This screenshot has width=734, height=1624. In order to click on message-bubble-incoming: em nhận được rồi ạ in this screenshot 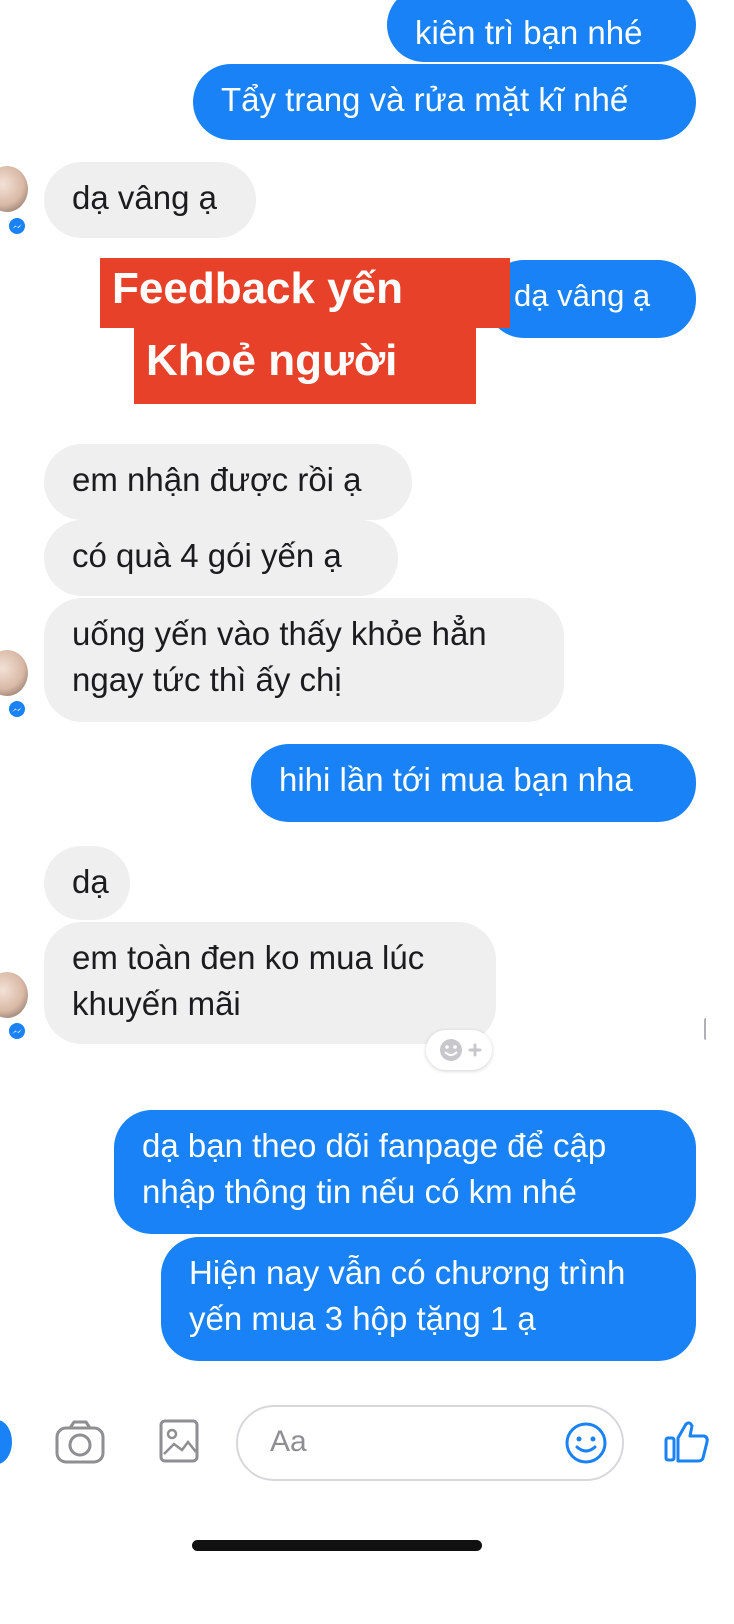, I will do `click(228, 482)`.